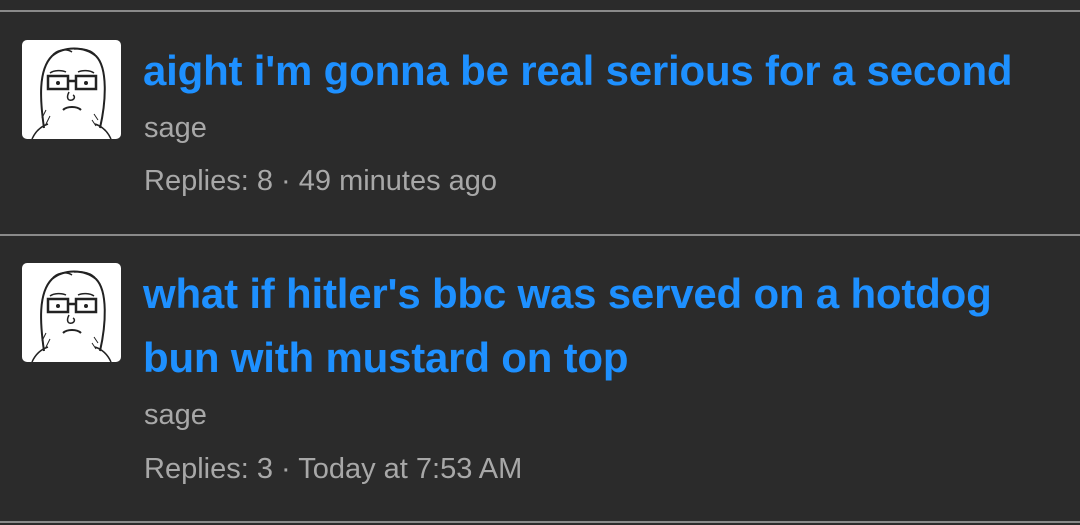 The width and height of the screenshot is (1080, 525). I want to click on thread-timestamp: Today at 7:53 AM, so click(410, 469).